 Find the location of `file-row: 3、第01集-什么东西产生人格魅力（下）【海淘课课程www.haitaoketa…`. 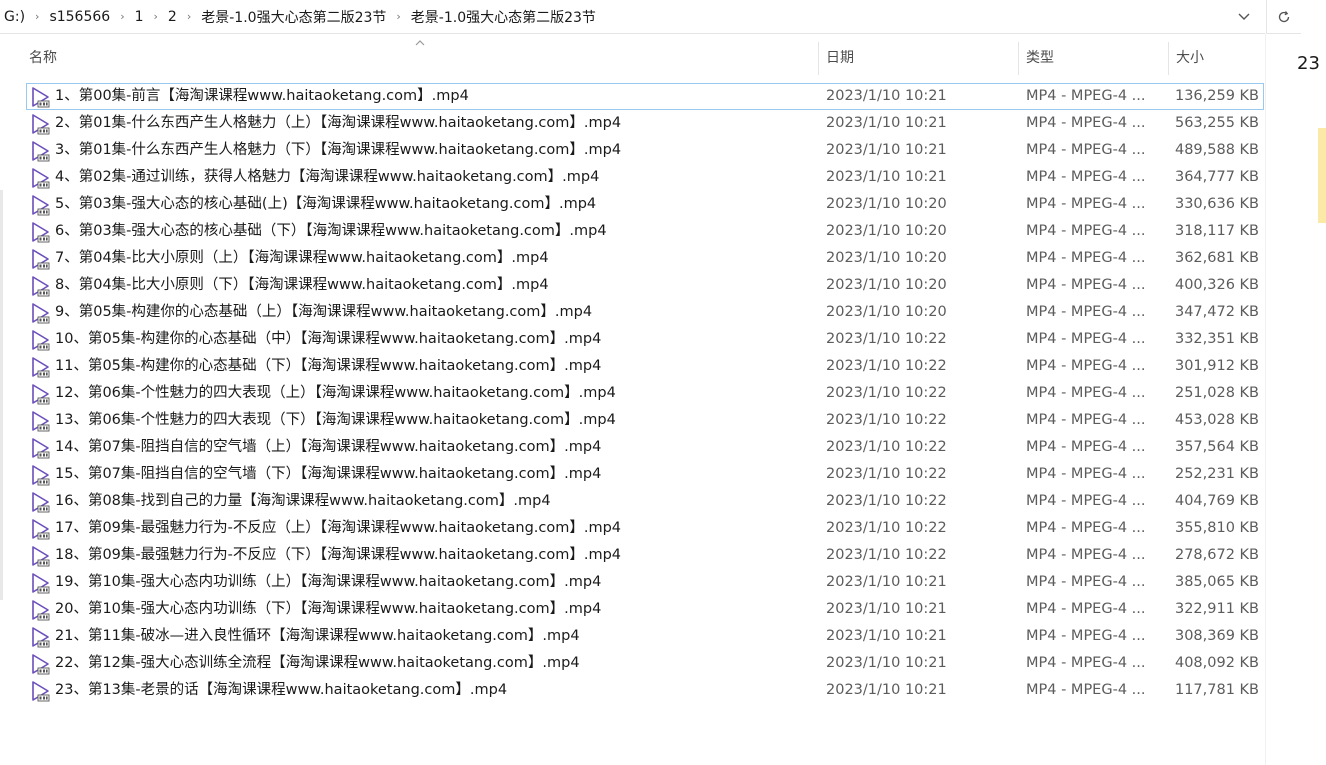

file-row: 3、第01集-什么东西产生人格魅力（下）【海淘课课程www.haitaoketa… is located at coordinates (645, 150).